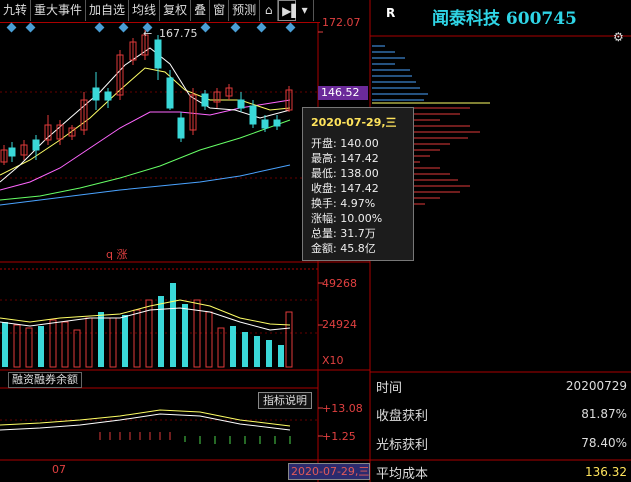 This screenshot has height=482, width=631. Describe the element at coordinates (347, 218) in the screenshot. I see `tooltip-change: 涨幅: 10.00%` at that location.